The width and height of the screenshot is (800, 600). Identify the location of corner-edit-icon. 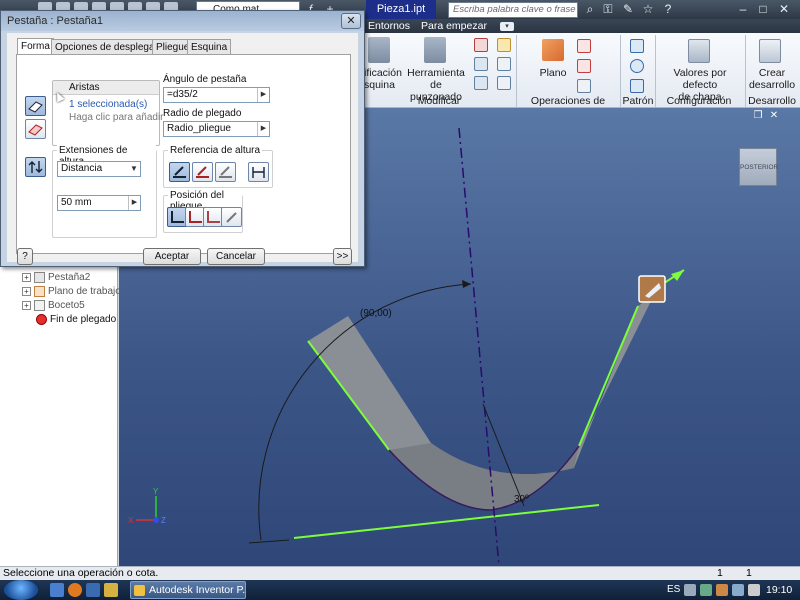
(379, 50).